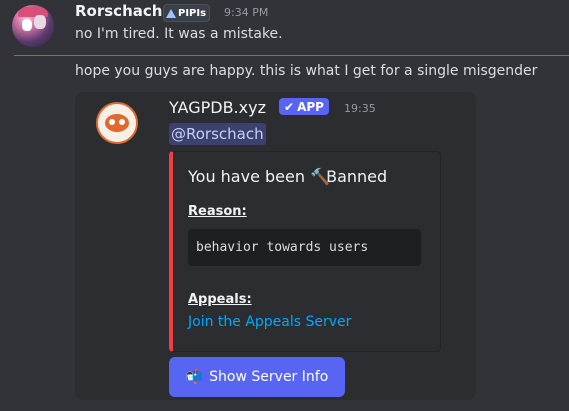 Image resolution: width=569 pixels, height=411 pixels. I want to click on show-server-info-button: 📬 Show Server Info, so click(257, 377).